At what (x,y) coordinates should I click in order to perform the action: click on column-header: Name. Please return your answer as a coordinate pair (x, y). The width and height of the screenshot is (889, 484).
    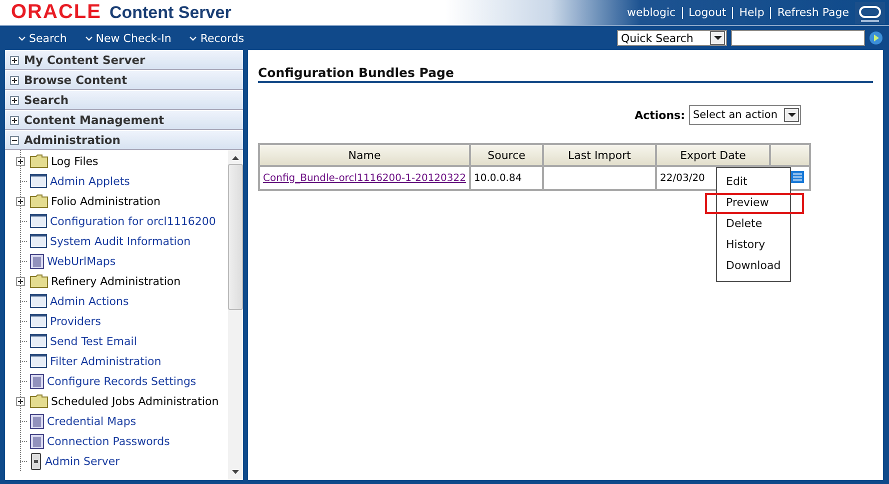
    Looking at the image, I should click on (364, 155).